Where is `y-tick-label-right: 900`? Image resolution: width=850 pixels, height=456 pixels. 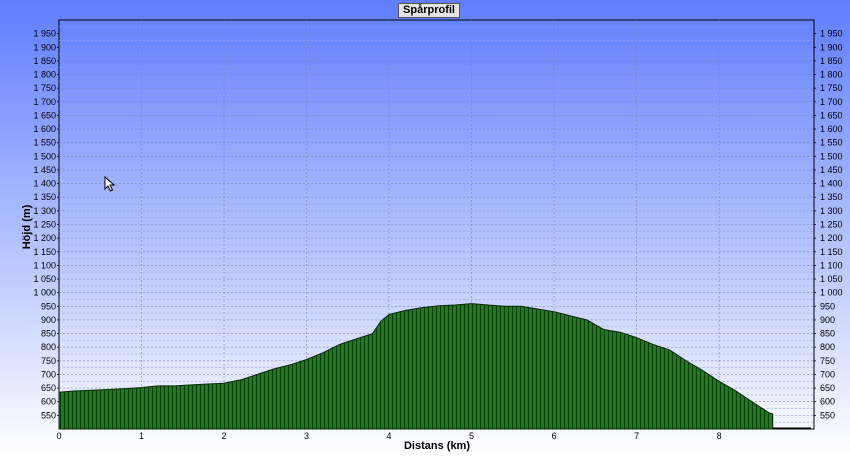 y-tick-label-right: 900 is located at coordinates (827, 320).